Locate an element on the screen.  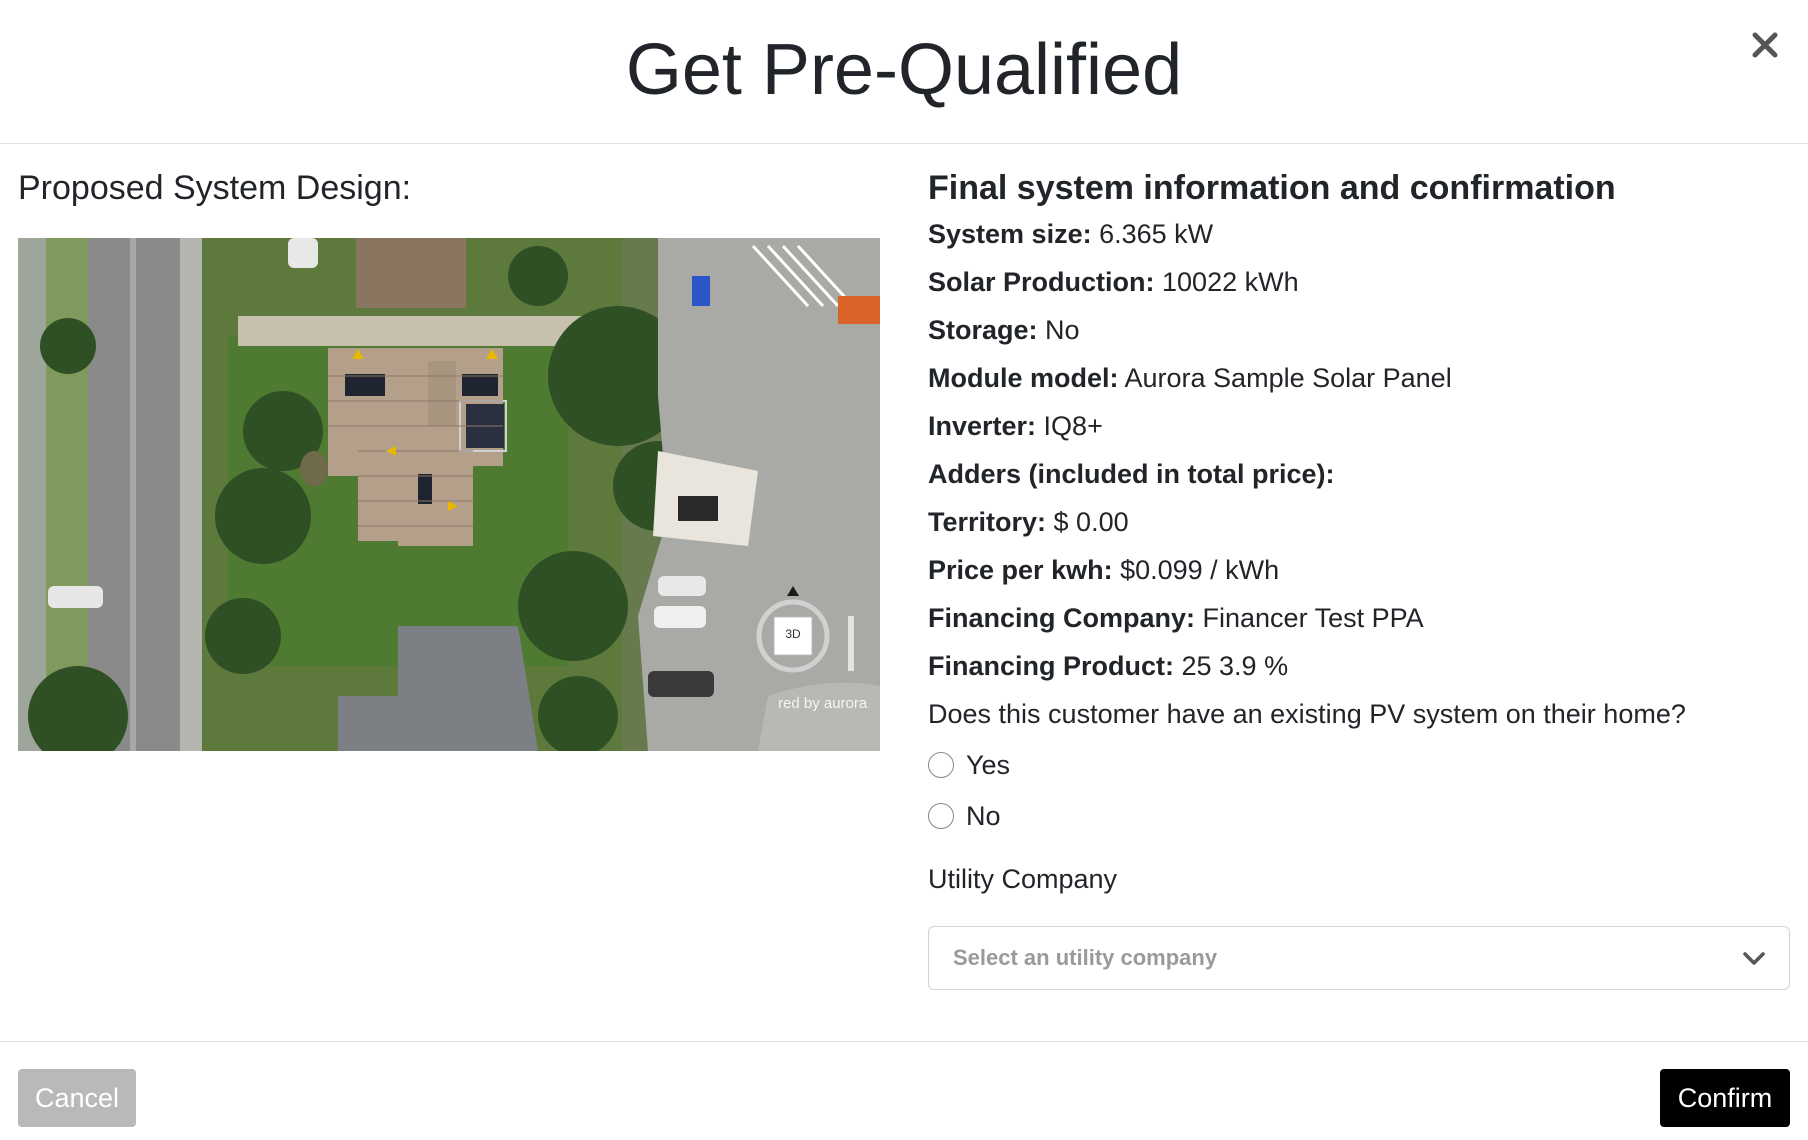
system-info-value: 10022 kWh is located at coordinates (1226, 282).